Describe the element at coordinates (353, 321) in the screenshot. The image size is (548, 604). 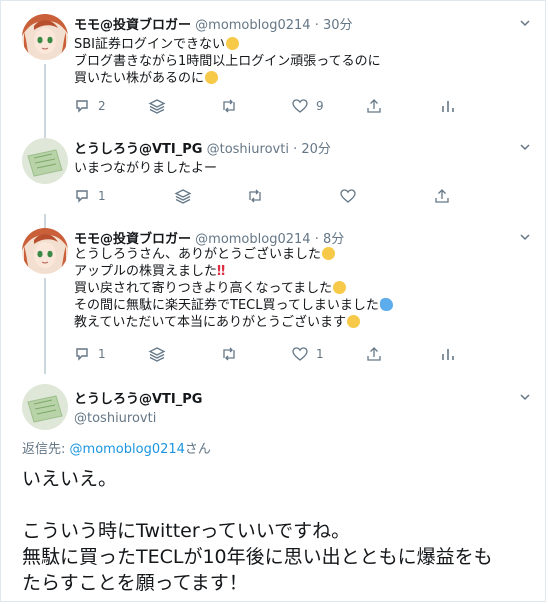
I see `smiling-emoji-icon` at that location.